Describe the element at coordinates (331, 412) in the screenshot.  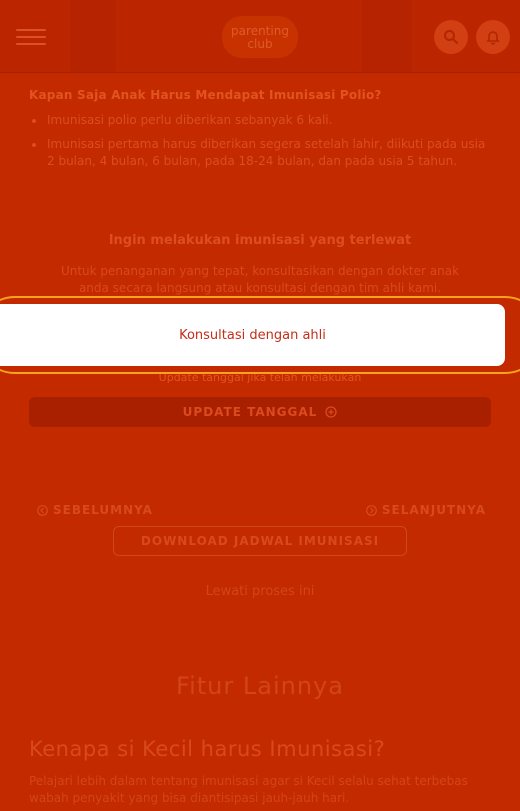
I see `plus-circle-icon` at that location.